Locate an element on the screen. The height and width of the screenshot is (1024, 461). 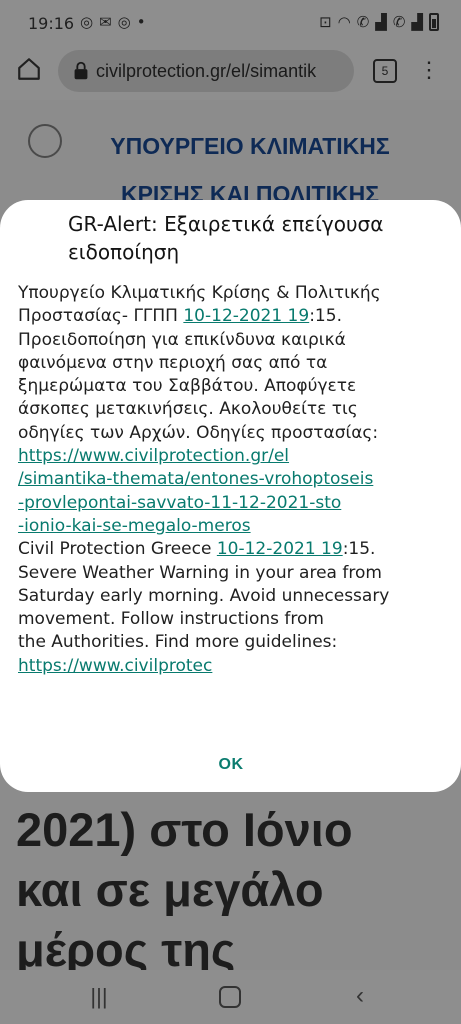
alert-text: Προστασίας- ΓΓΠΠ is located at coordinates (101, 316).